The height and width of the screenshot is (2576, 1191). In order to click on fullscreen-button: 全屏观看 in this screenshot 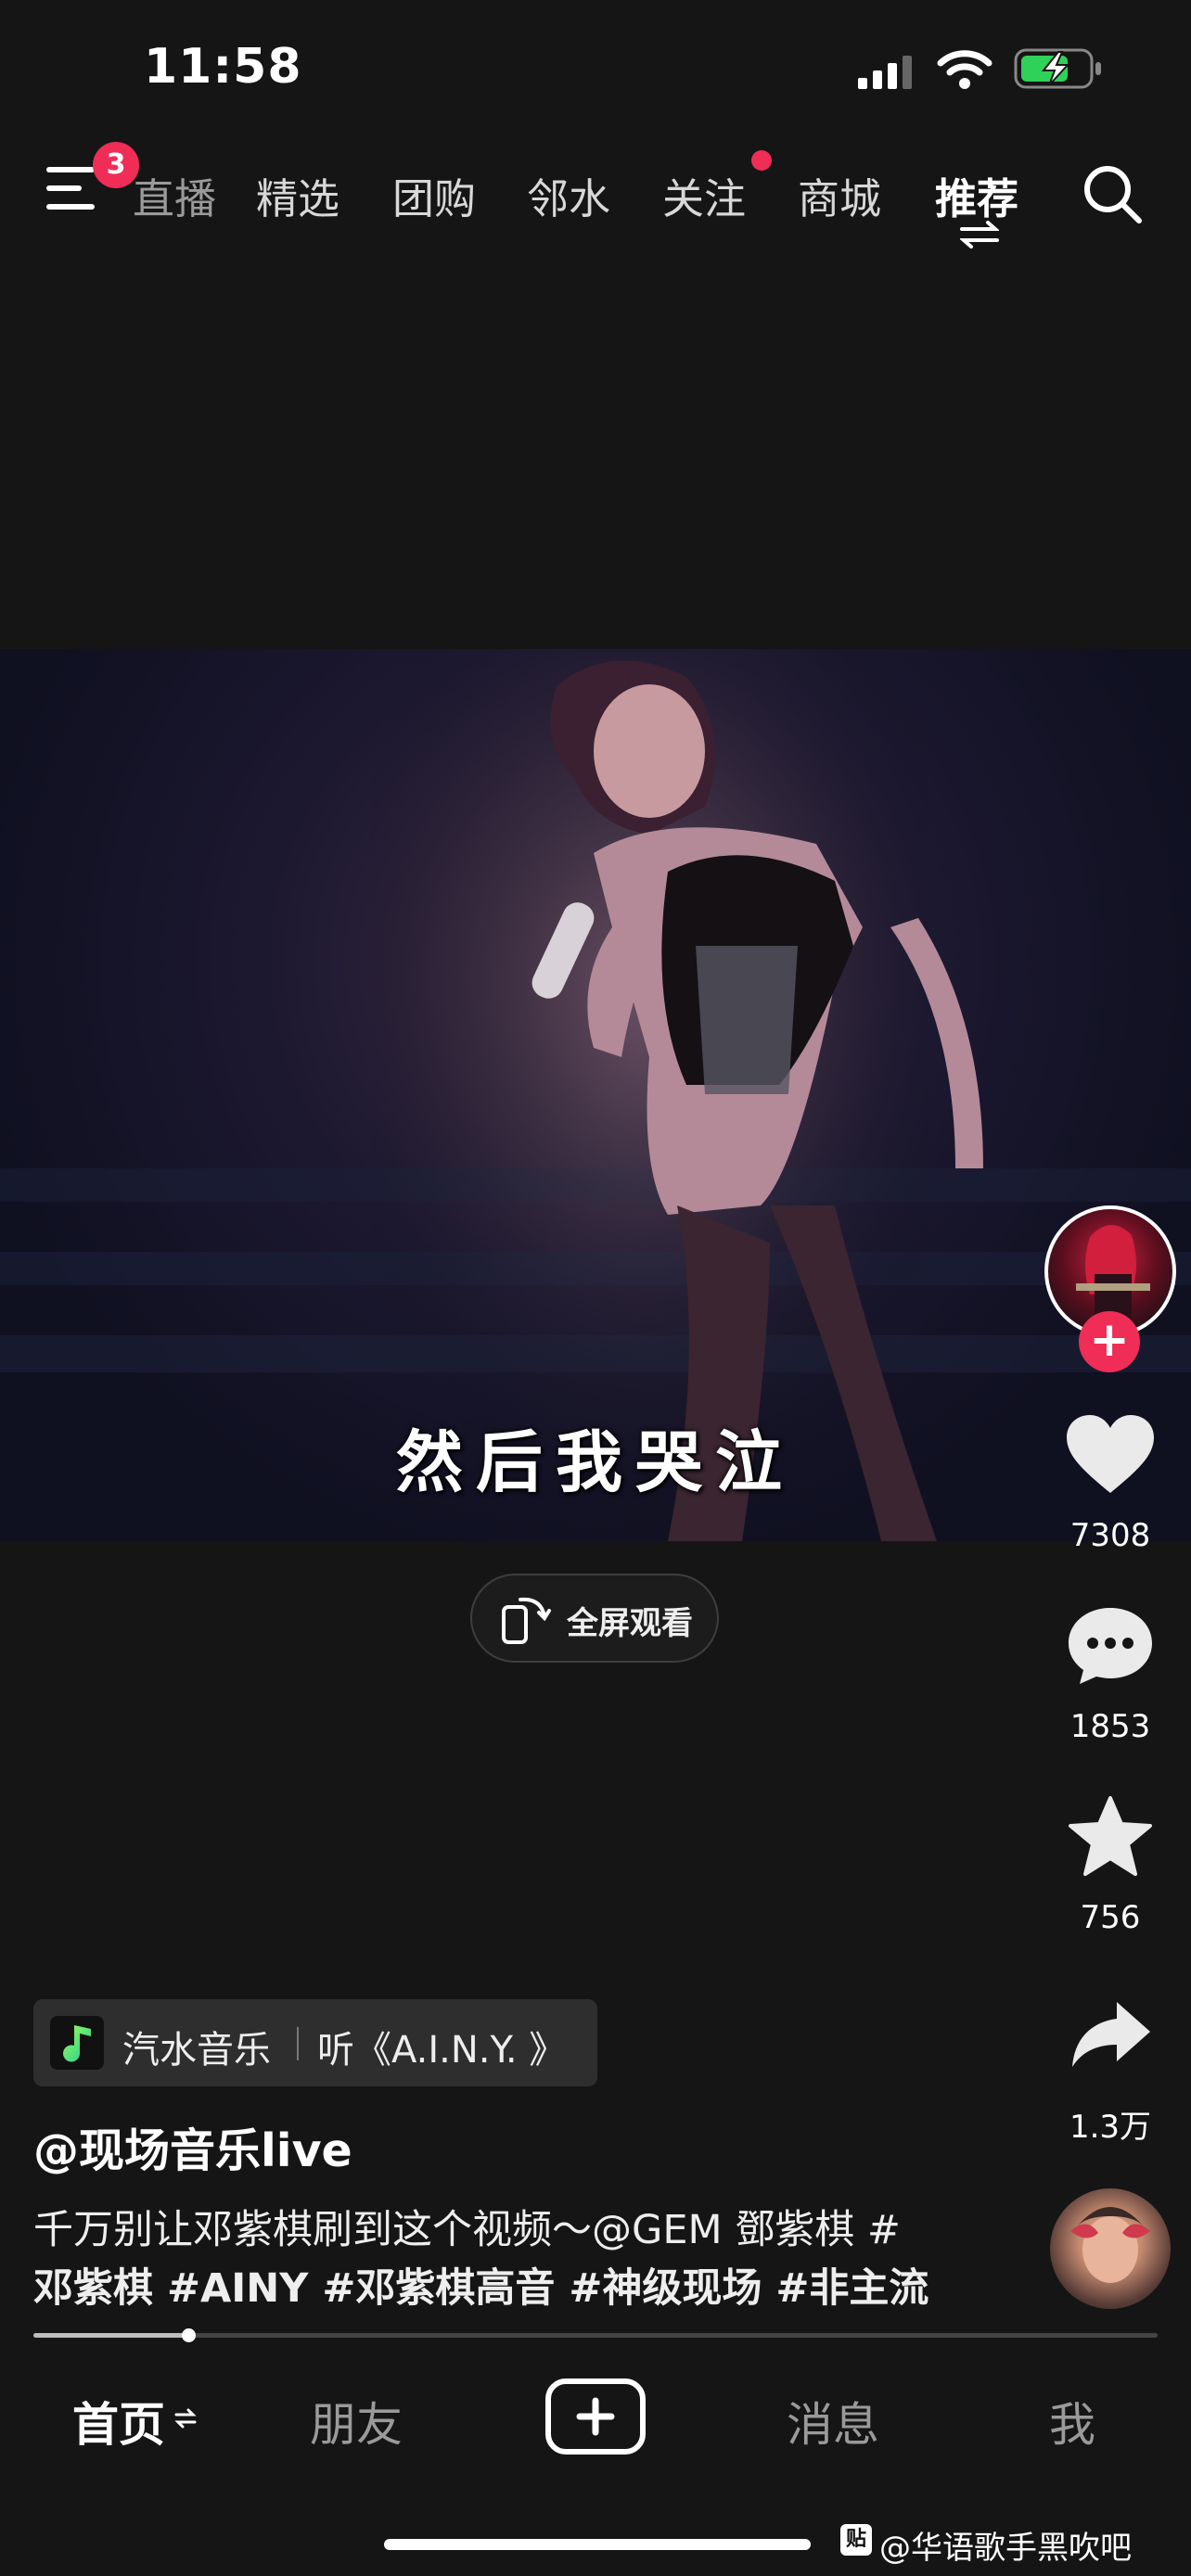, I will do `click(594, 1619)`.